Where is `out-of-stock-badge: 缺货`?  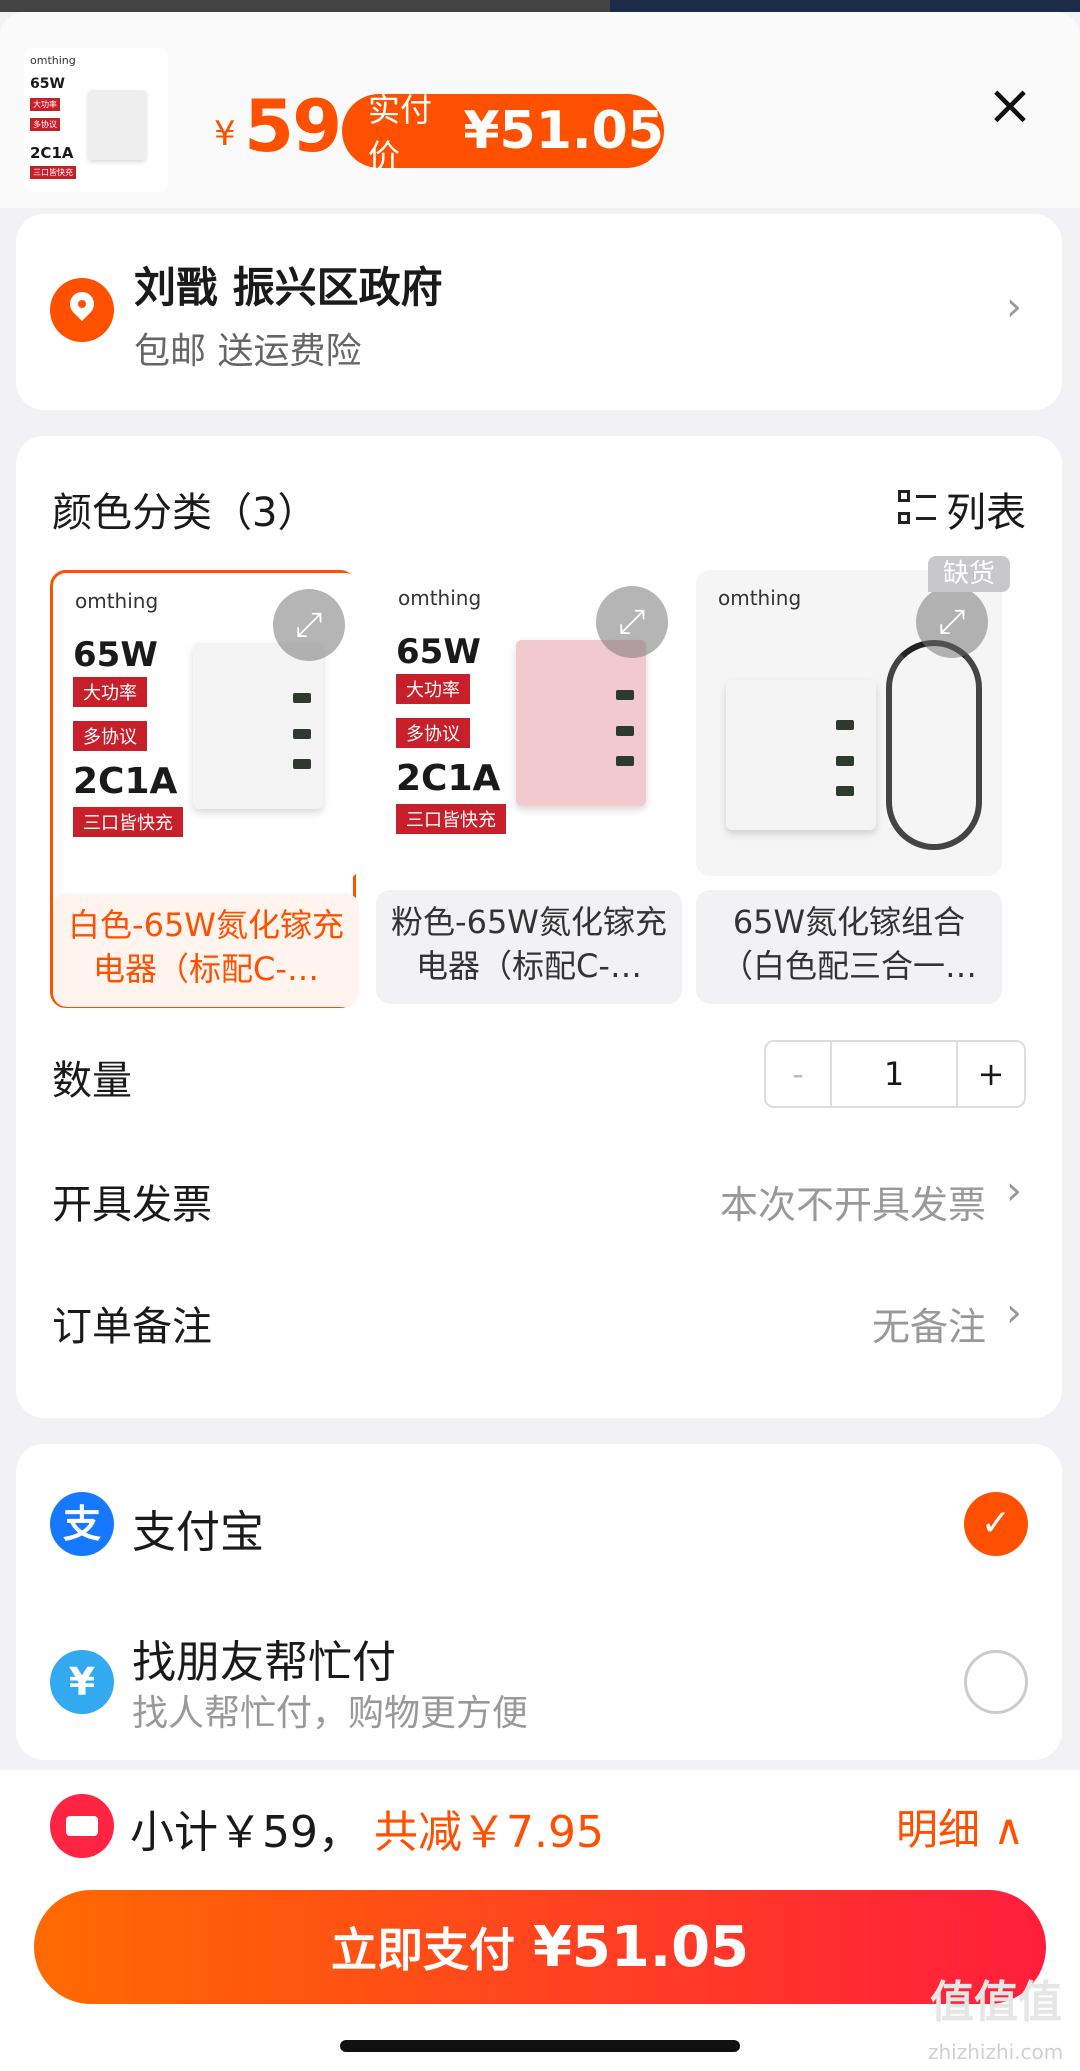
out-of-stock-badge: 缺货 is located at coordinates (969, 574).